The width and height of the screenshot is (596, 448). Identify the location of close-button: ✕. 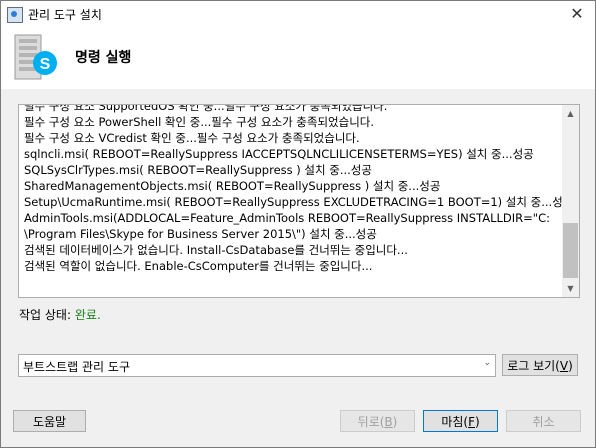
(577, 15).